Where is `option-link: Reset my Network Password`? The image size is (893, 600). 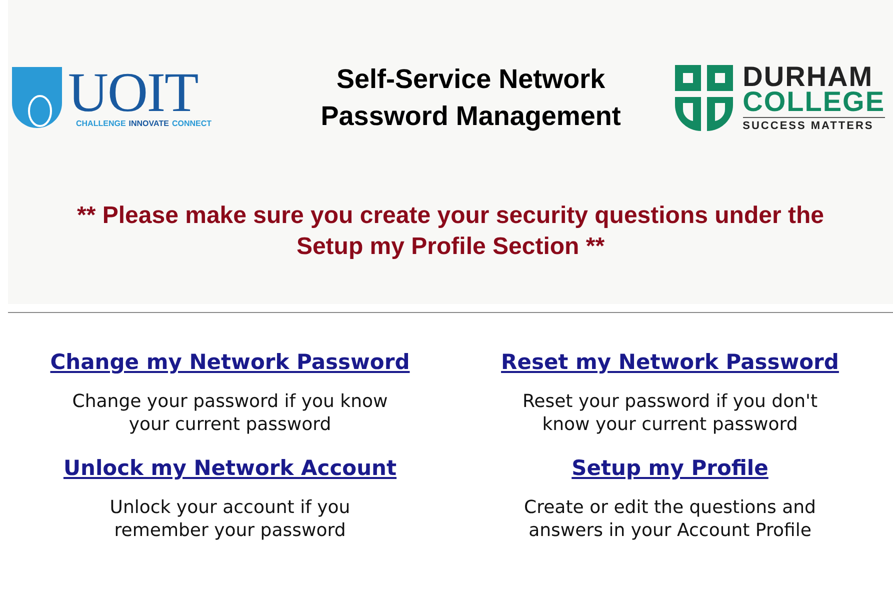 option-link: Reset my Network Password is located at coordinates (670, 362).